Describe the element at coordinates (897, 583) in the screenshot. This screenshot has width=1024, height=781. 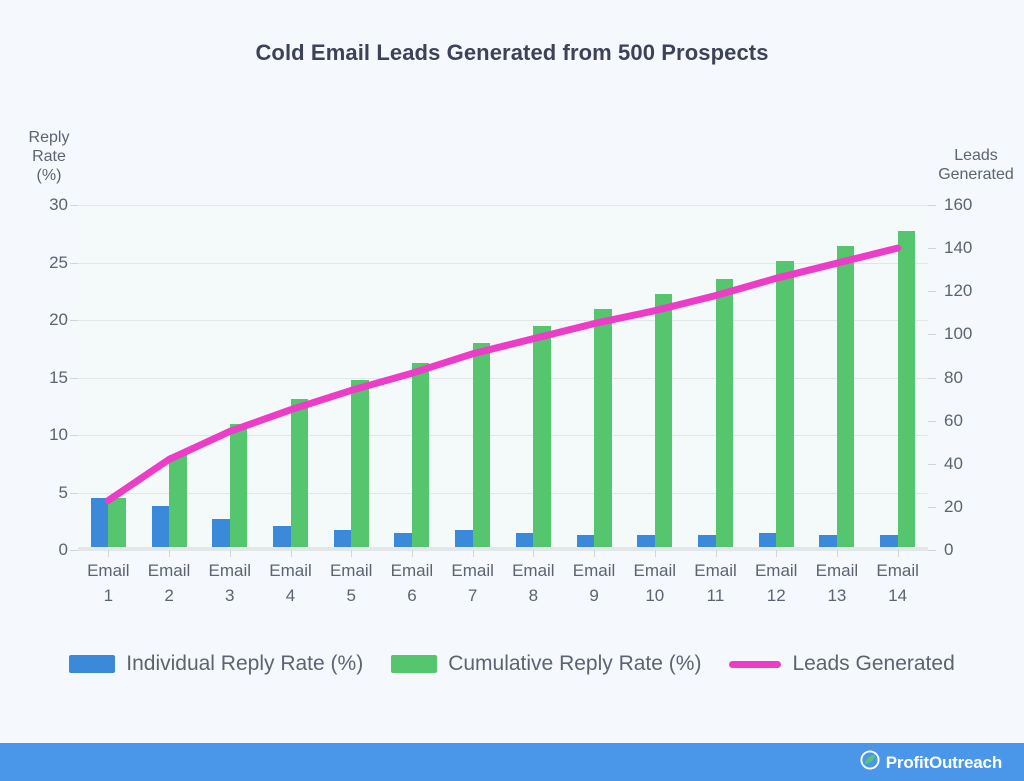
I see `x-axis-tick-label: Email 14` at that location.